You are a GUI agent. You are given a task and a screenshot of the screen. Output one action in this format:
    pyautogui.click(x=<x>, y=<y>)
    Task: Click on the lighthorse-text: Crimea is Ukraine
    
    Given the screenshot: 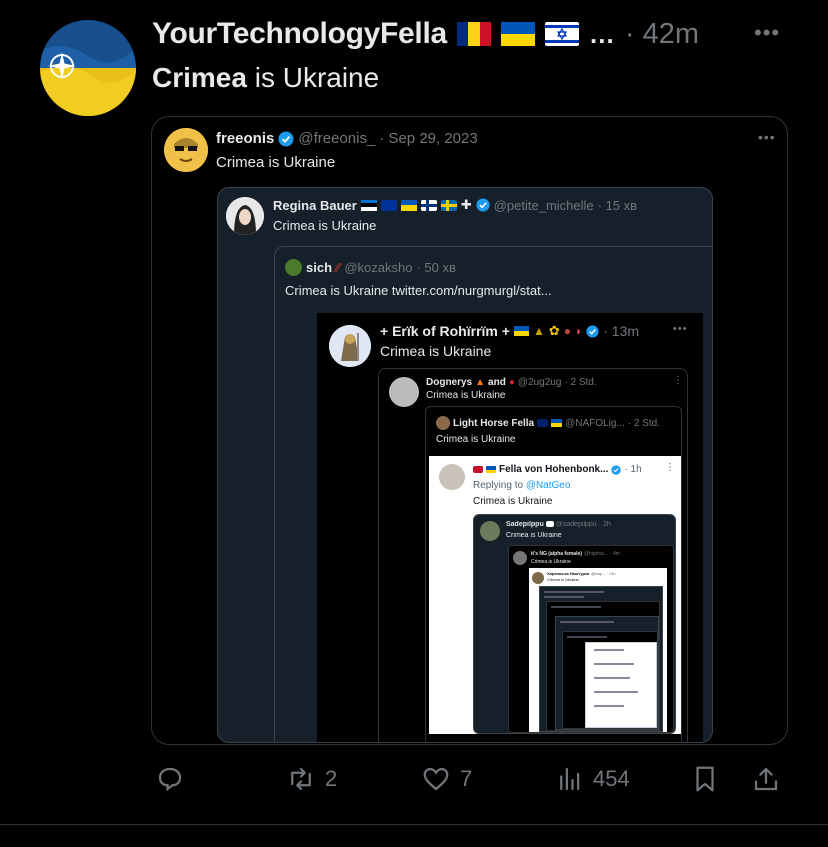 What is the action you would take?
    pyautogui.click(x=476, y=439)
    